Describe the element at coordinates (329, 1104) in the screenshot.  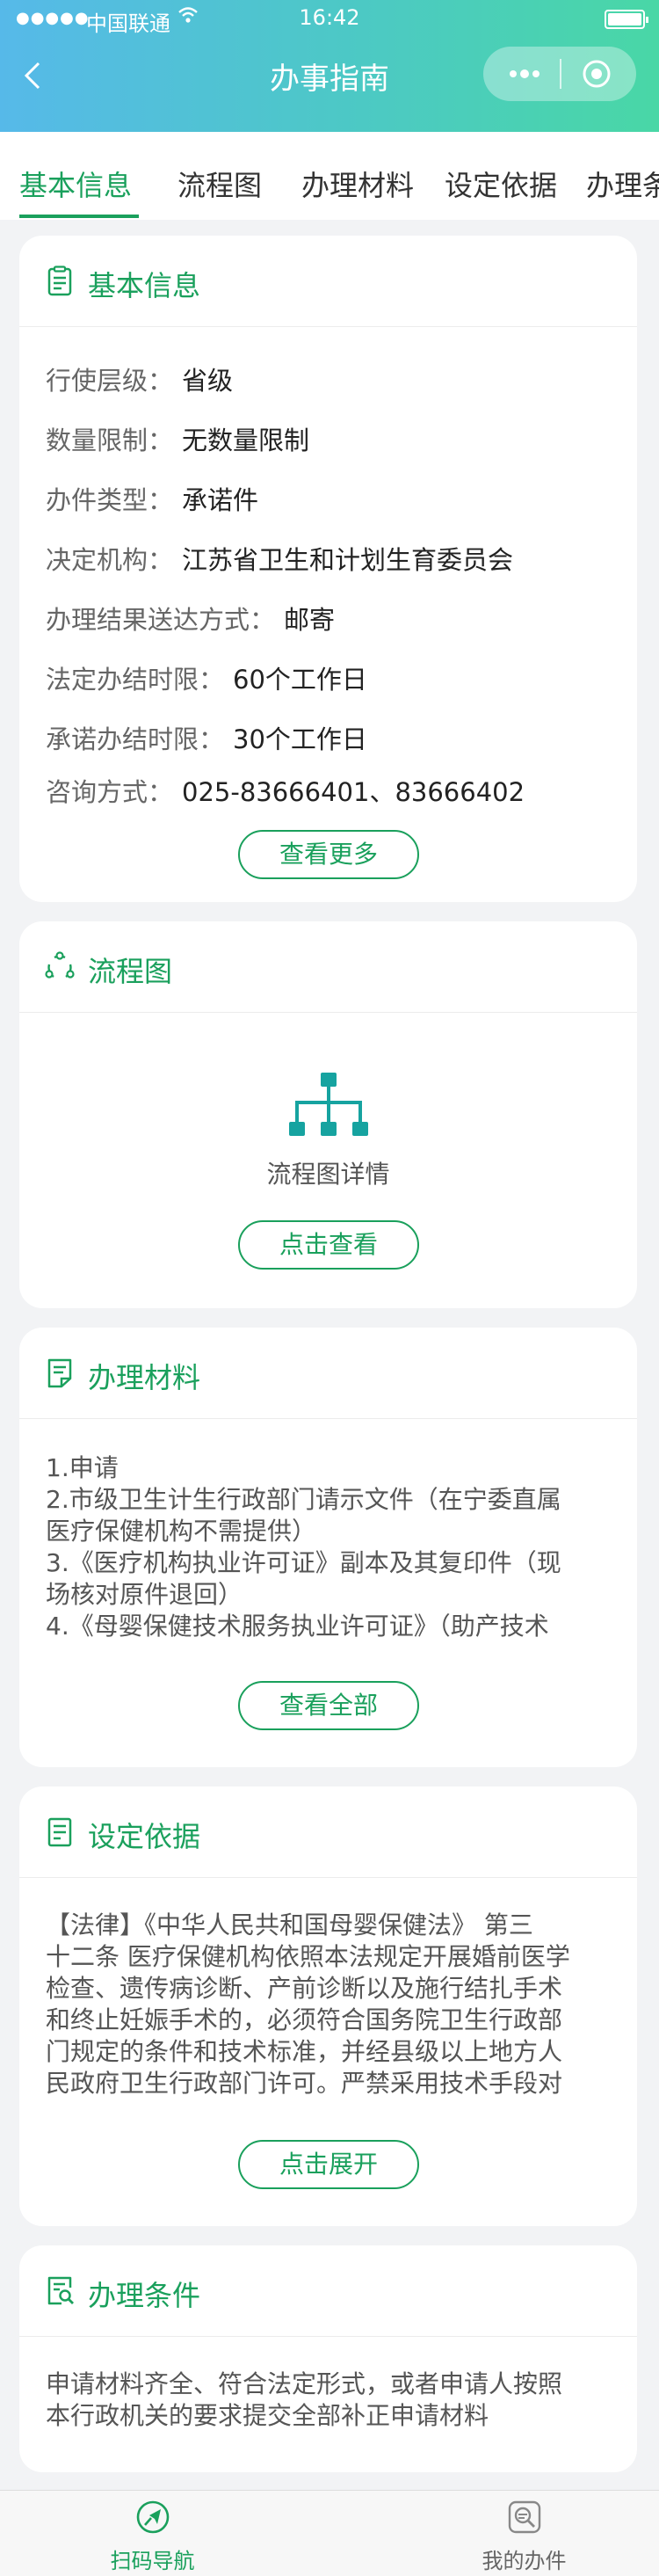
I see `hierarchy-icon` at that location.